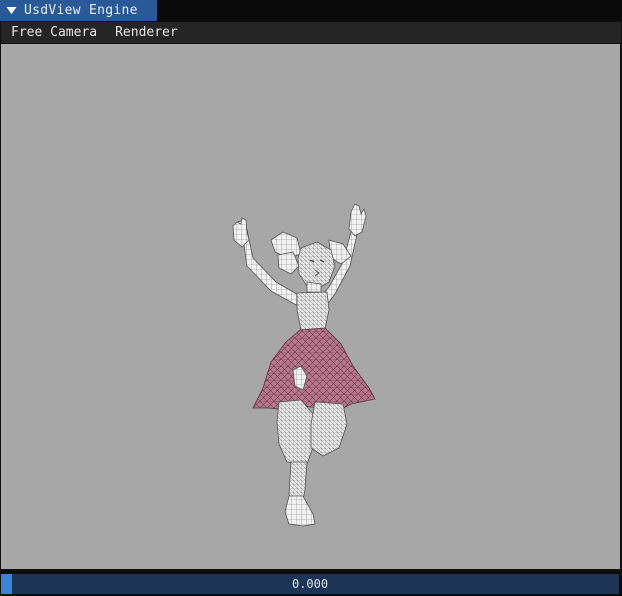  I want to click on window-title-tab: UsdView Engine, so click(78, 10).